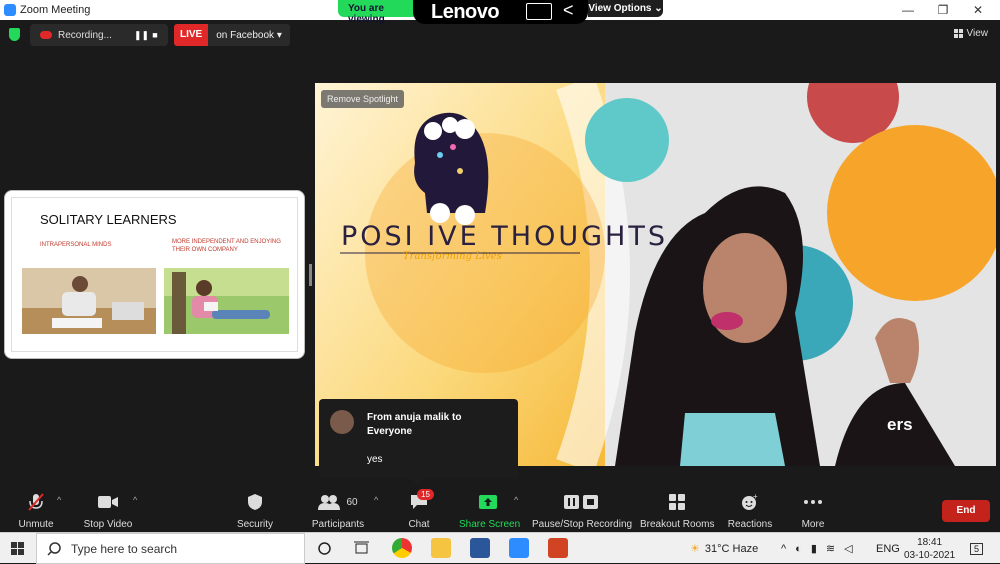 The height and width of the screenshot is (564, 1000). Describe the element at coordinates (490, 510) in the screenshot. I see `share-screen-button: Share Screen` at that location.